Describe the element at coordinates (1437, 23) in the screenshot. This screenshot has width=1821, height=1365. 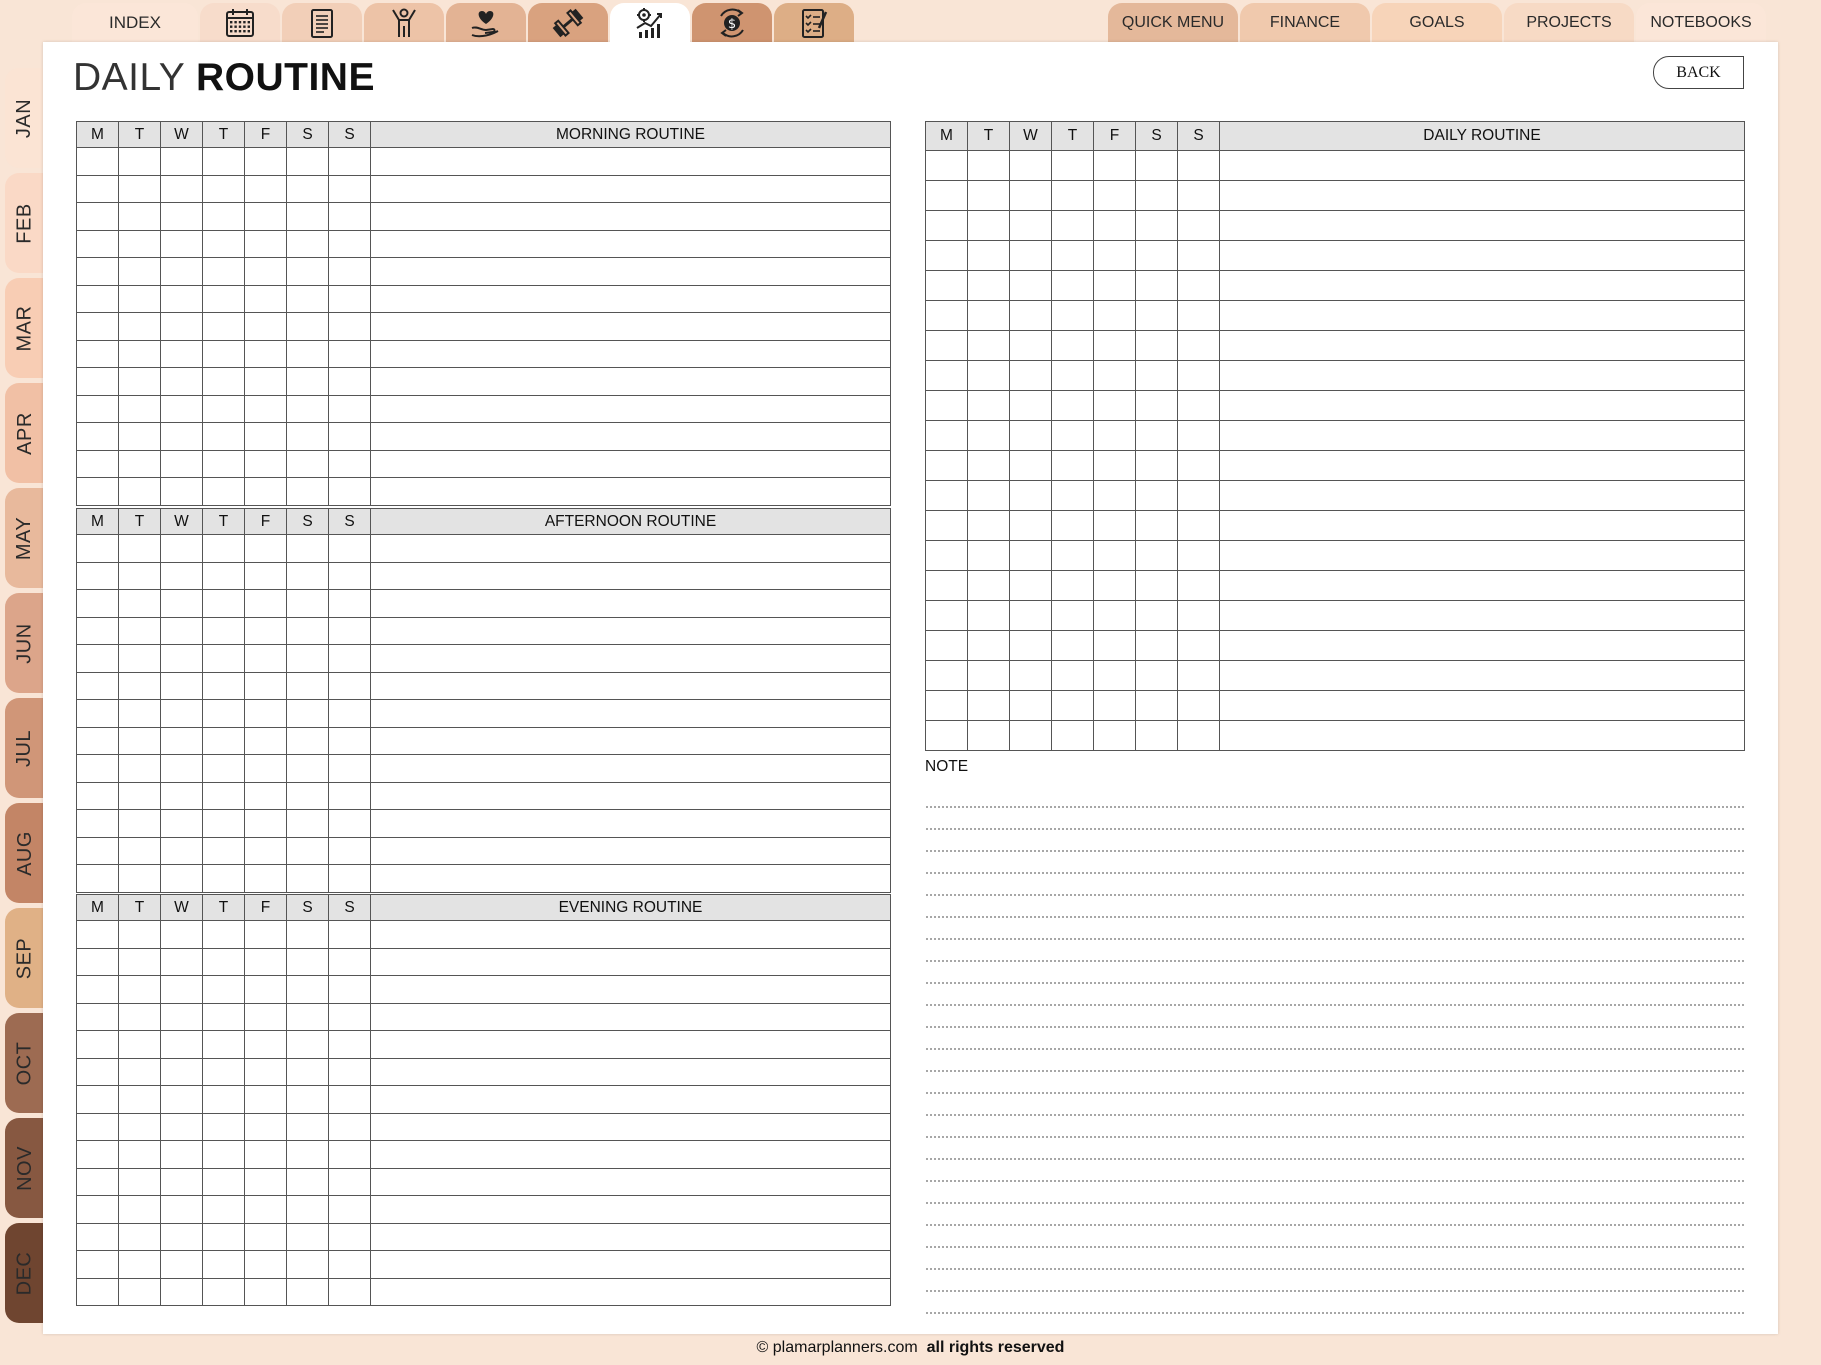
I see `tab-goals: GOALS` at that location.